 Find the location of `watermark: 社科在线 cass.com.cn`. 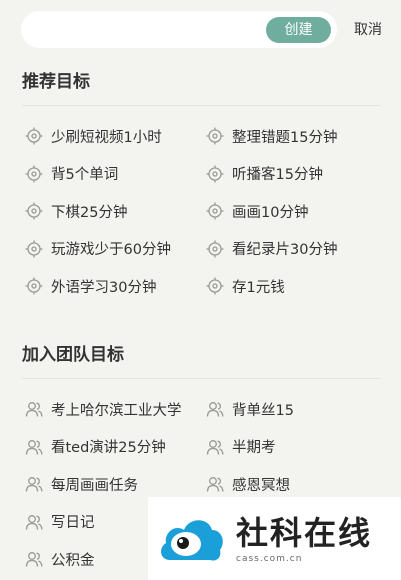

watermark: 社科在线 cass.com.cn is located at coordinates (274, 538).